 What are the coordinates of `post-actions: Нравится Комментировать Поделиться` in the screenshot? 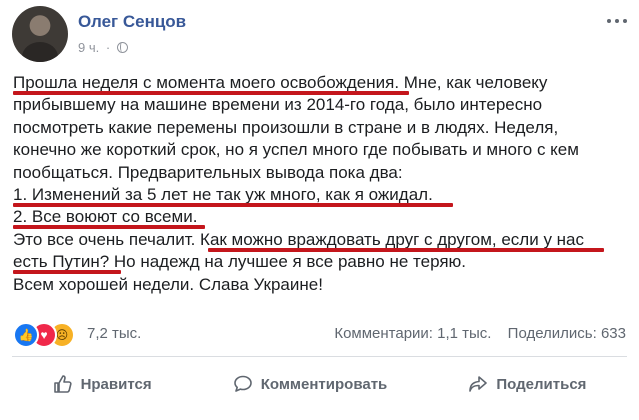 It's located at (319, 384).